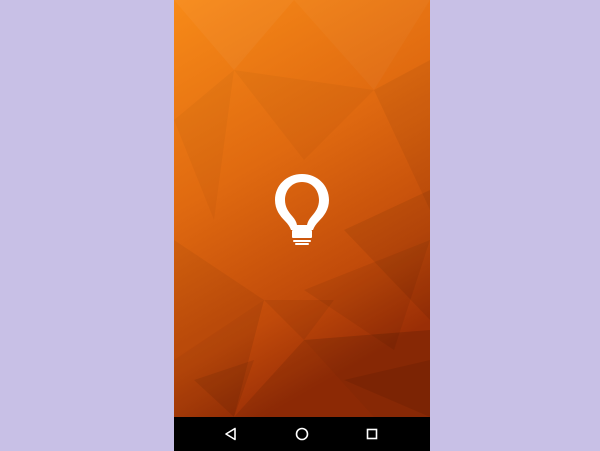 This screenshot has height=451, width=600. I want to click on recents-button, so click(372, 434).